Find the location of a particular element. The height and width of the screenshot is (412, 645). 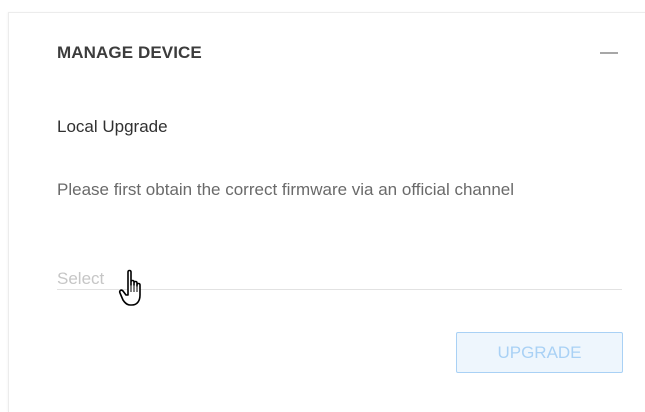

panel-title: MANAGE DEVICE is located at coordinates (129, 52).